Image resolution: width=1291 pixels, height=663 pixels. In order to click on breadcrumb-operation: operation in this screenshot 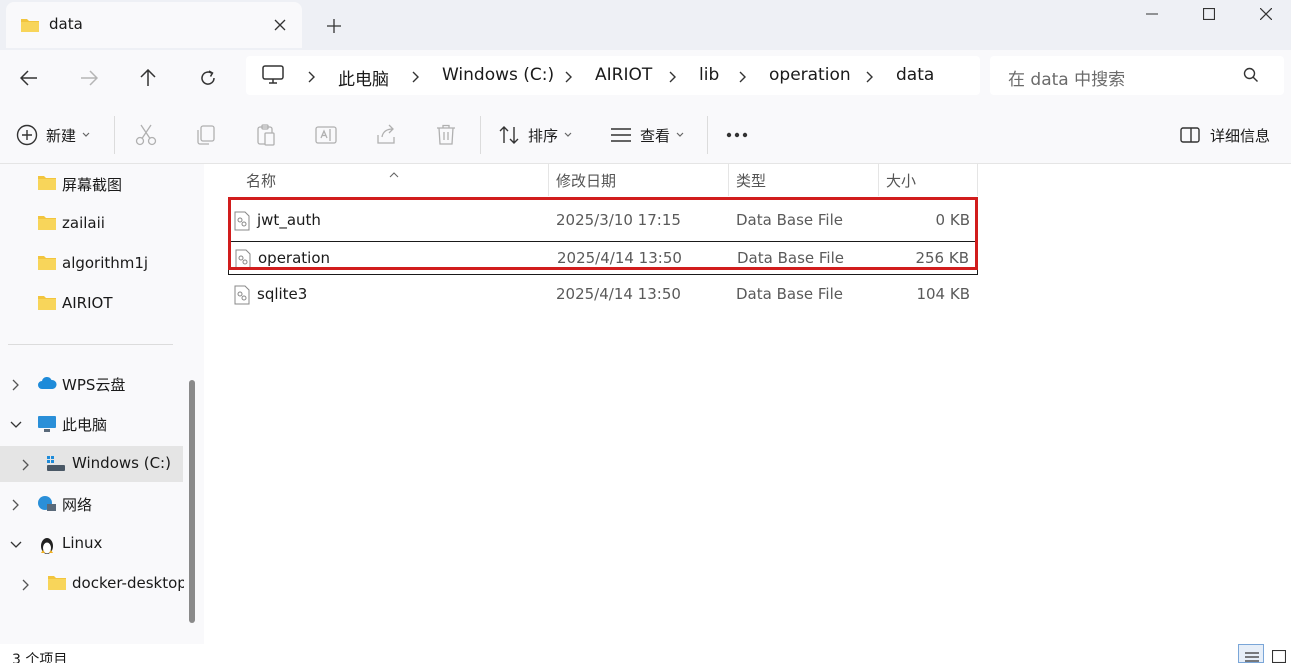, I will do `click(810, 75)`.